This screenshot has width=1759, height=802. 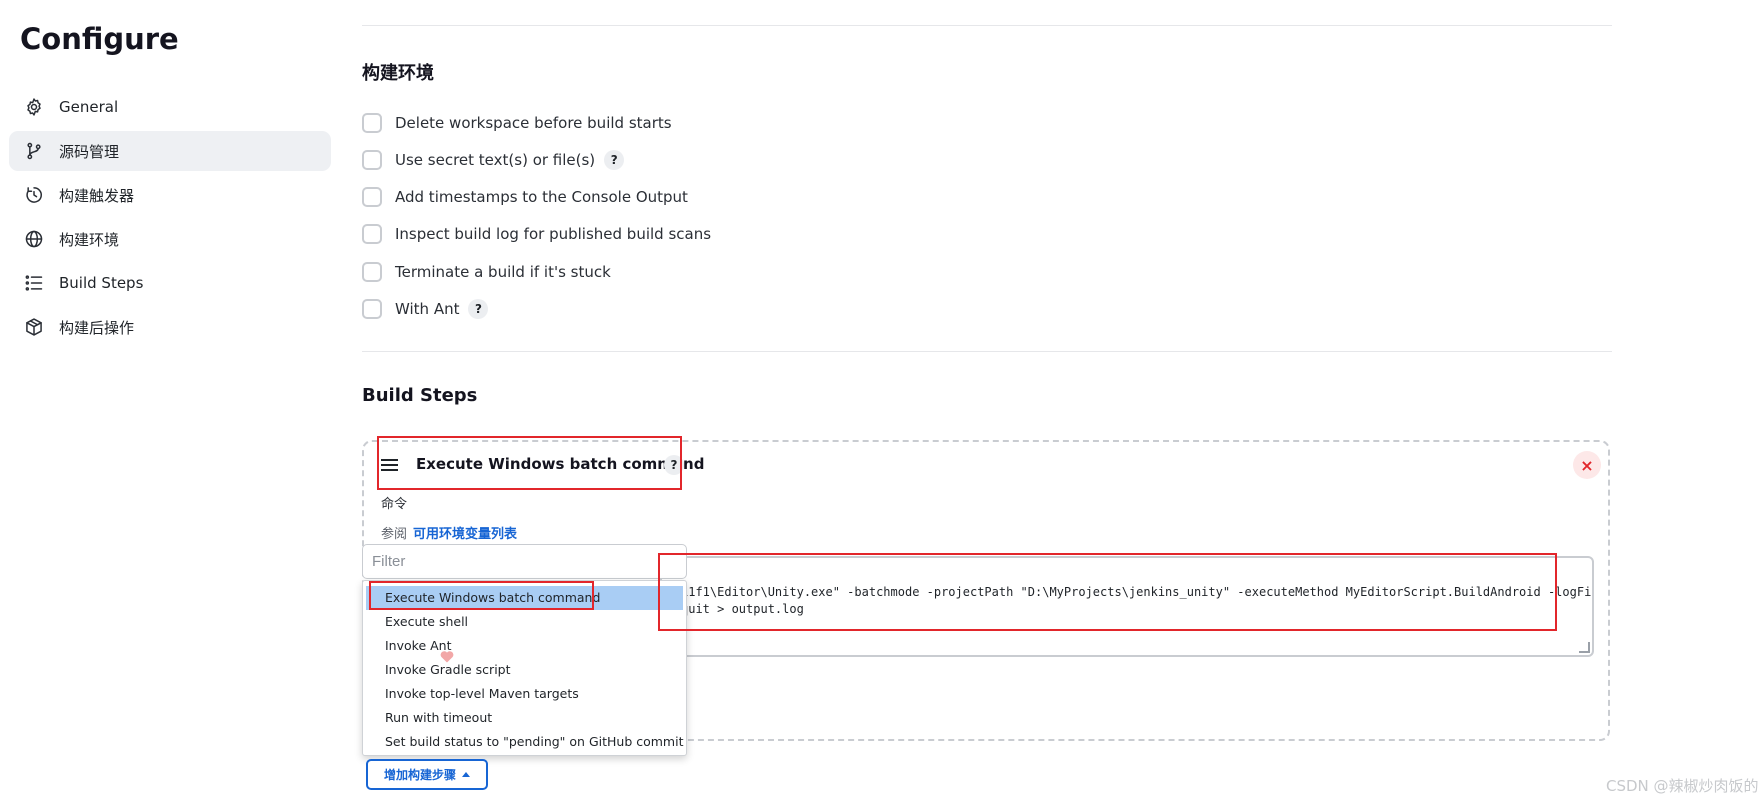 I want to click on option-terminate-stuck: Terminate a build if it's stuck, so click(x=486, y=272).